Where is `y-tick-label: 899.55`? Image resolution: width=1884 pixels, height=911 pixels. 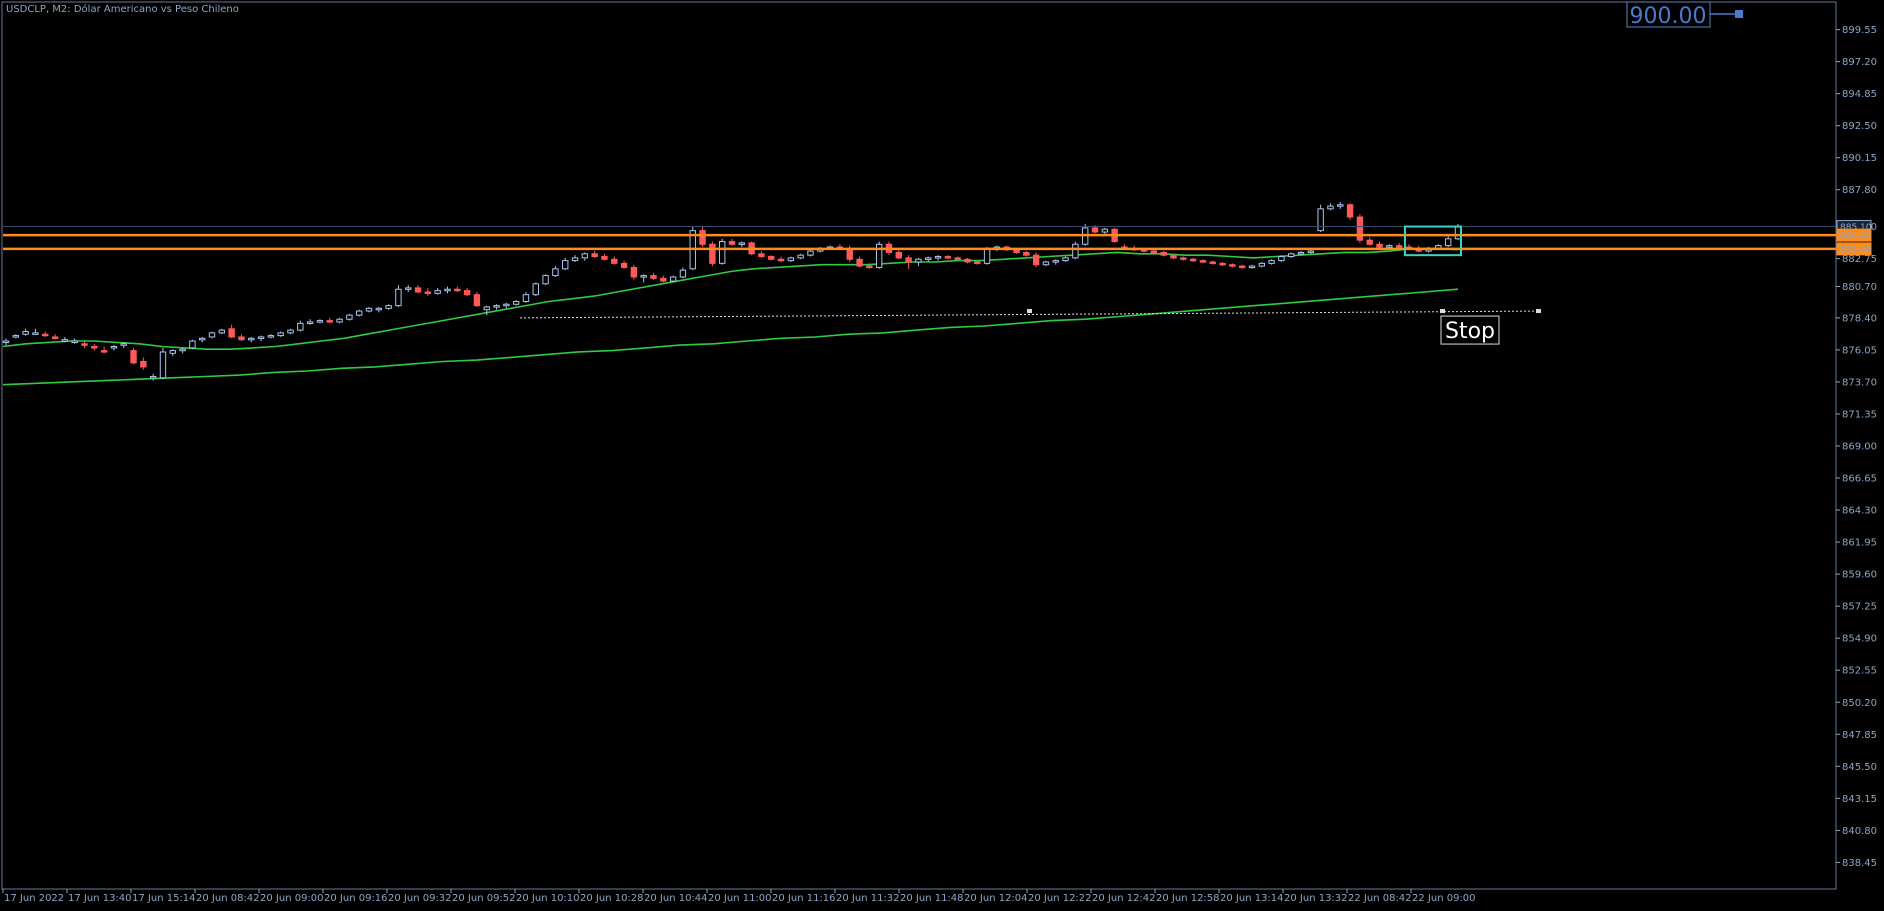 y-tick-label: 899.55 is located at coordinates (1859, 30).